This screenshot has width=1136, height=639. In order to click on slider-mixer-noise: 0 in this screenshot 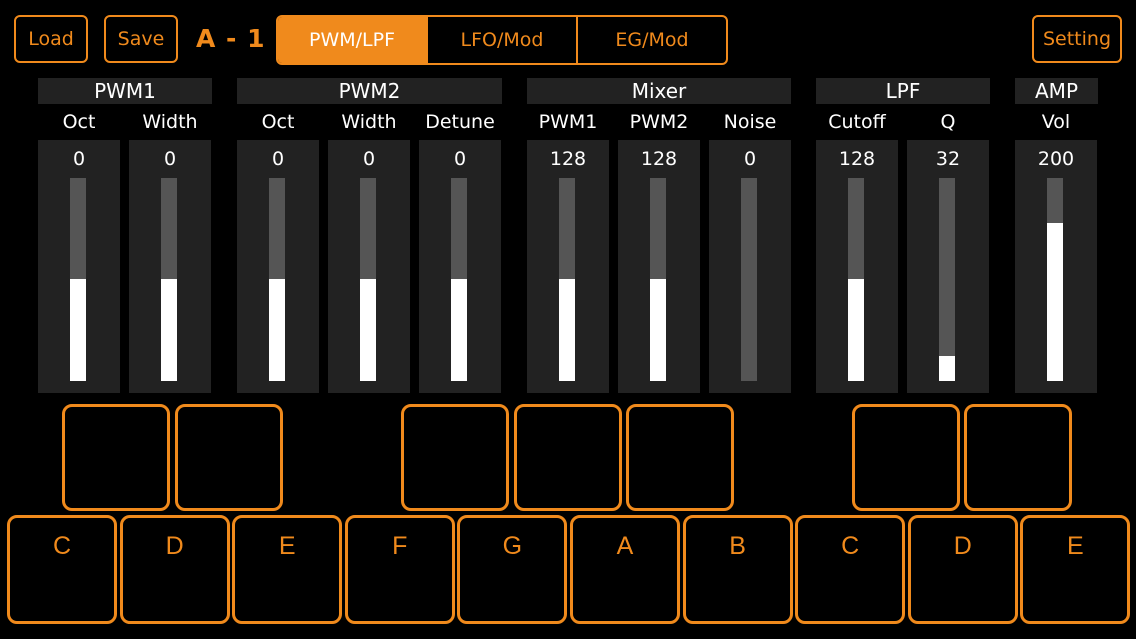, I will do `click(750, 266)`.